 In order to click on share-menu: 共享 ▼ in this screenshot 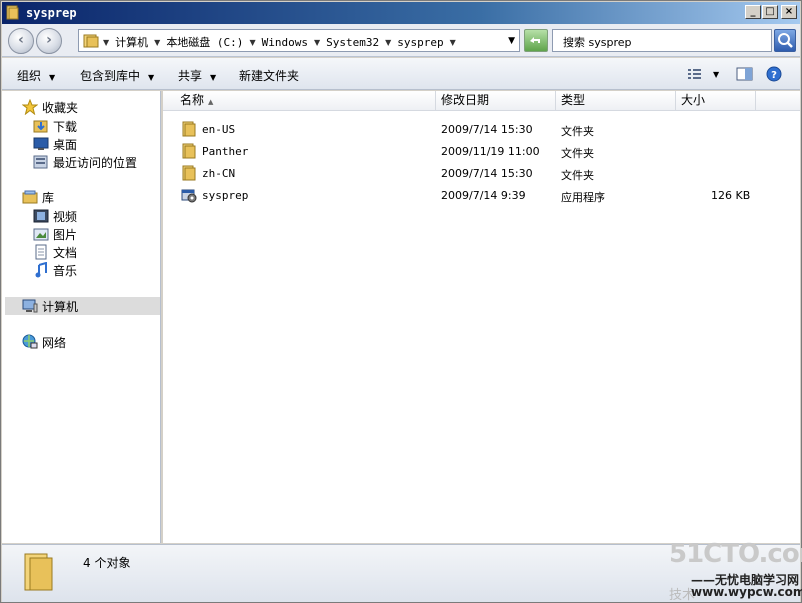, I will do `click(197, 75)`.